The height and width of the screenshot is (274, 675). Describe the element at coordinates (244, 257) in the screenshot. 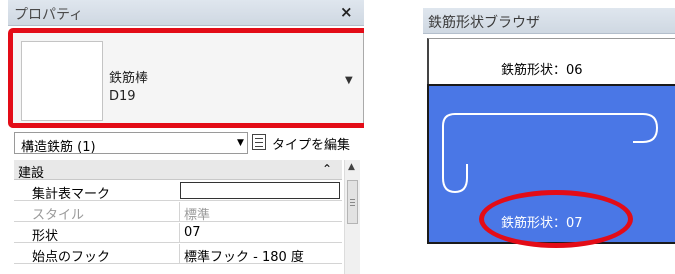

I see `property-value: 標準フック - 180 度` at that location.